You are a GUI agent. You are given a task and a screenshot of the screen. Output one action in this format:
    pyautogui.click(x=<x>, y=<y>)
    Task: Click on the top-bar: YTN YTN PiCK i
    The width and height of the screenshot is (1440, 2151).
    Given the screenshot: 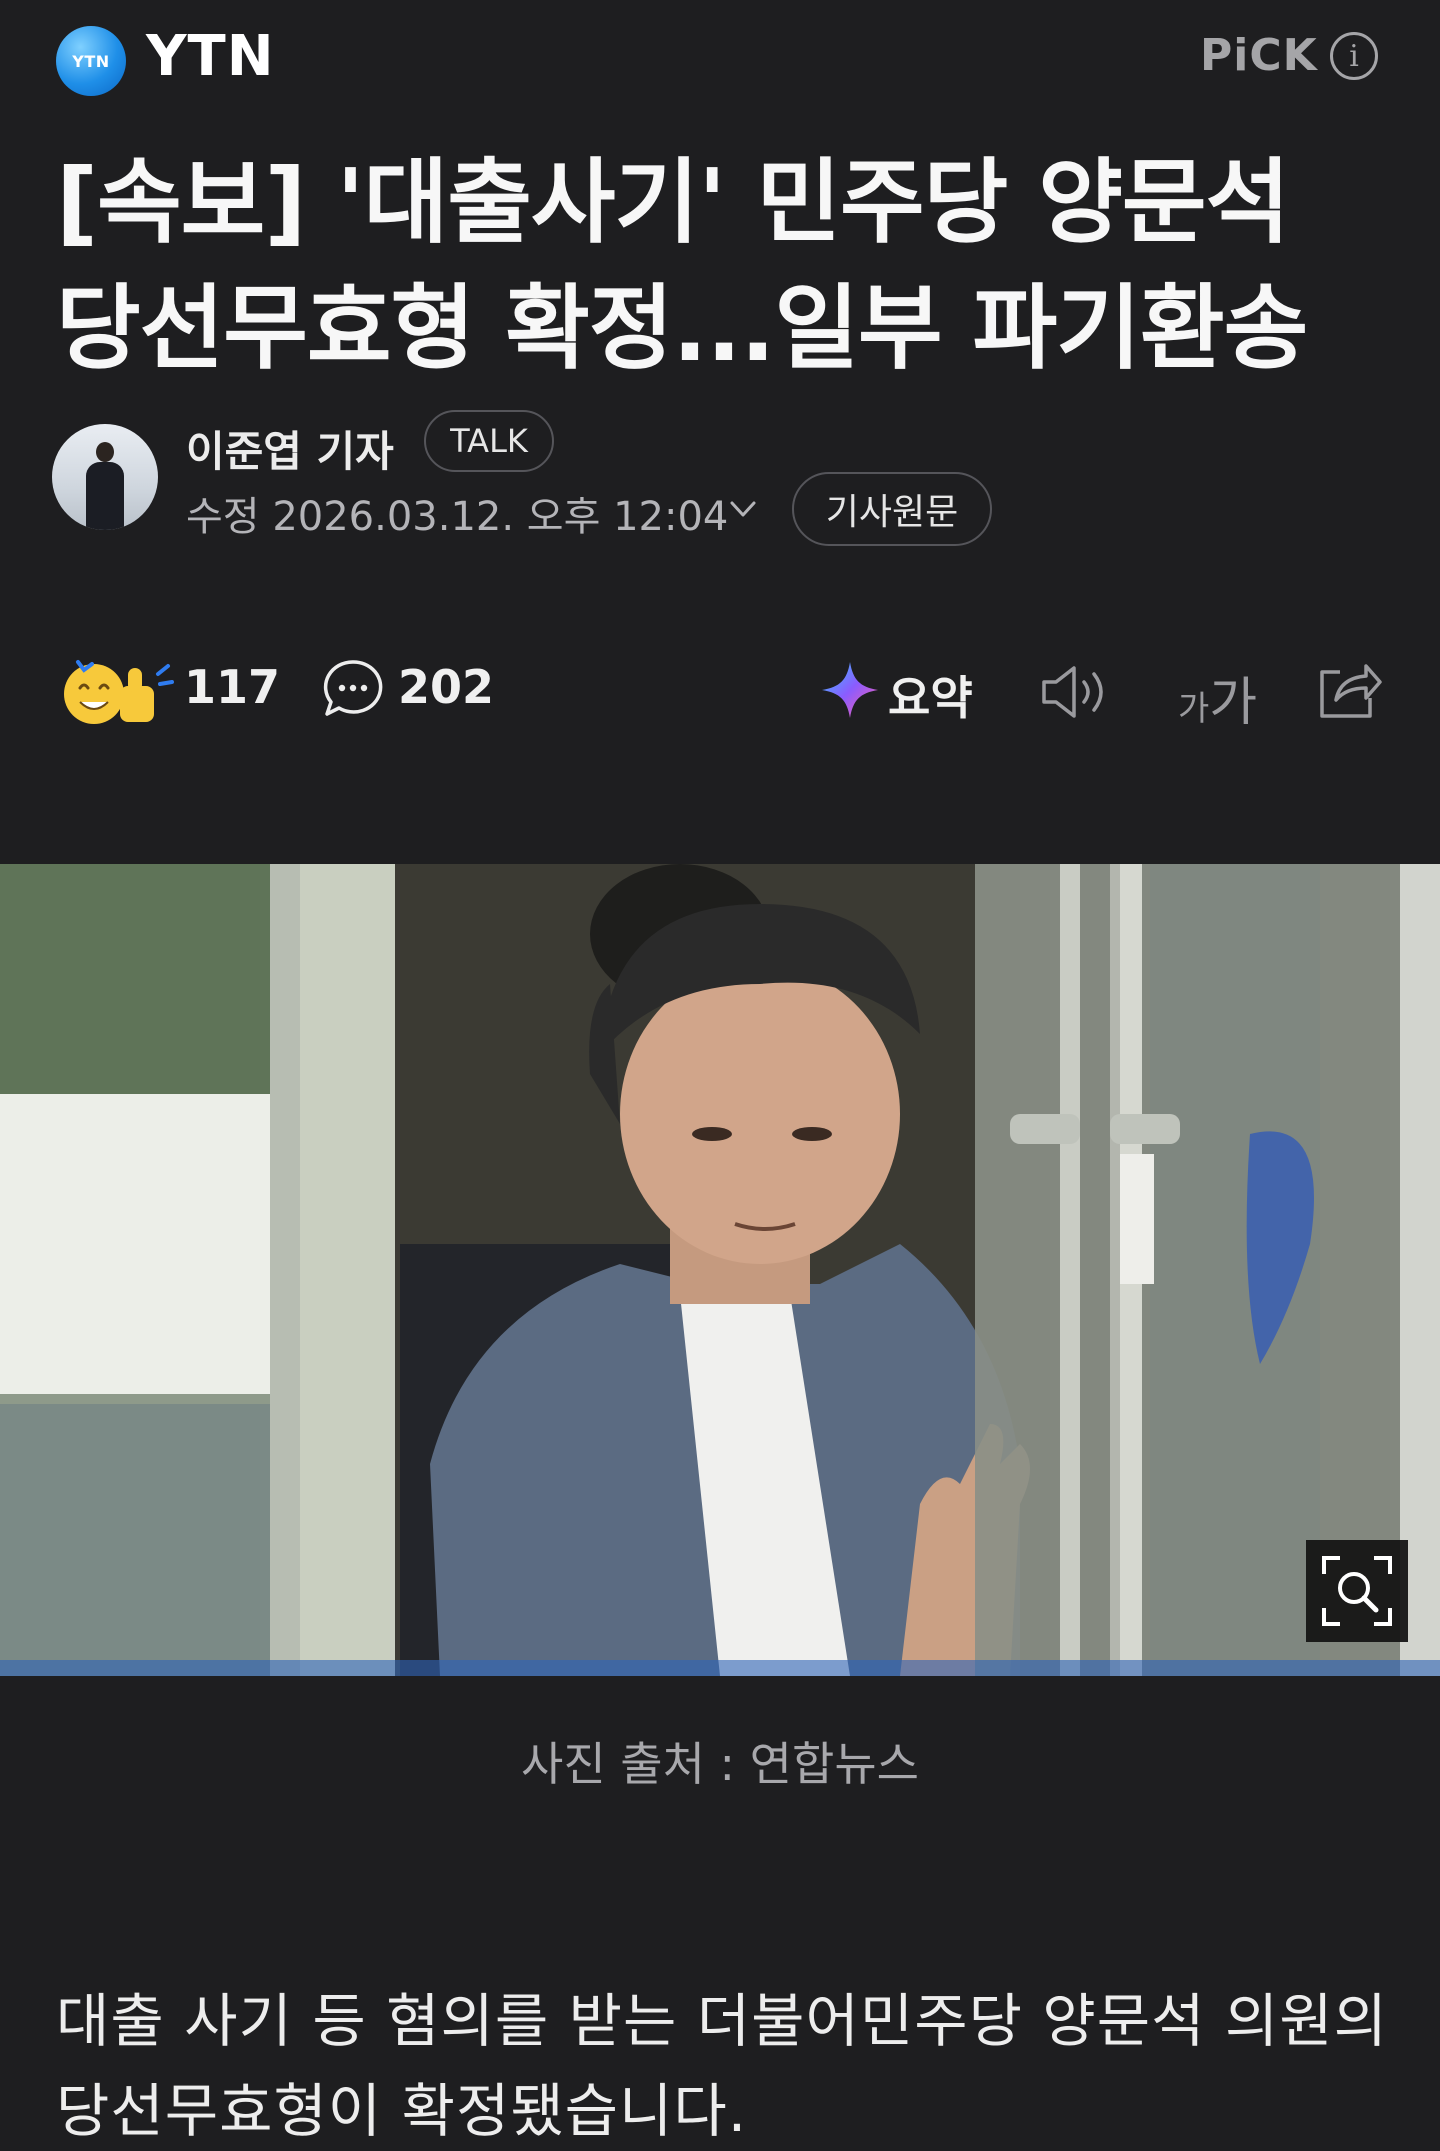 What is the action you would take?
    pyautogui.click(x=720, y=65)
    